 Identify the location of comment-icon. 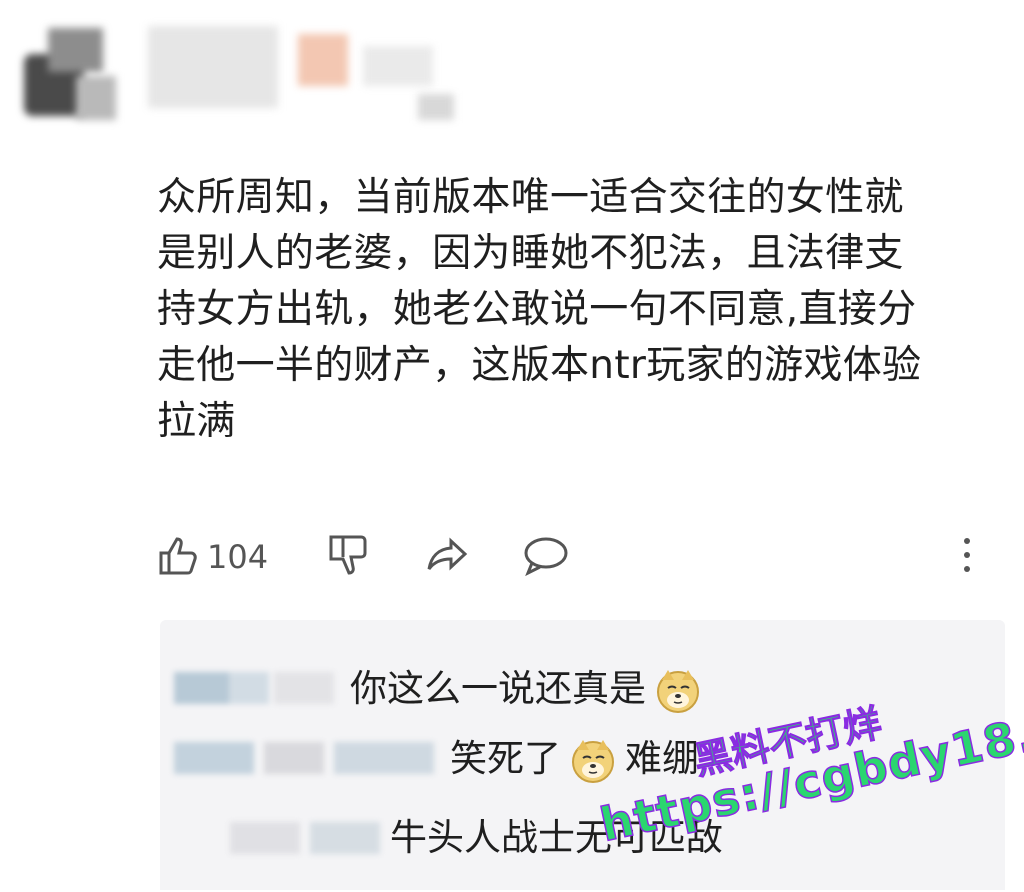
(546, 557).